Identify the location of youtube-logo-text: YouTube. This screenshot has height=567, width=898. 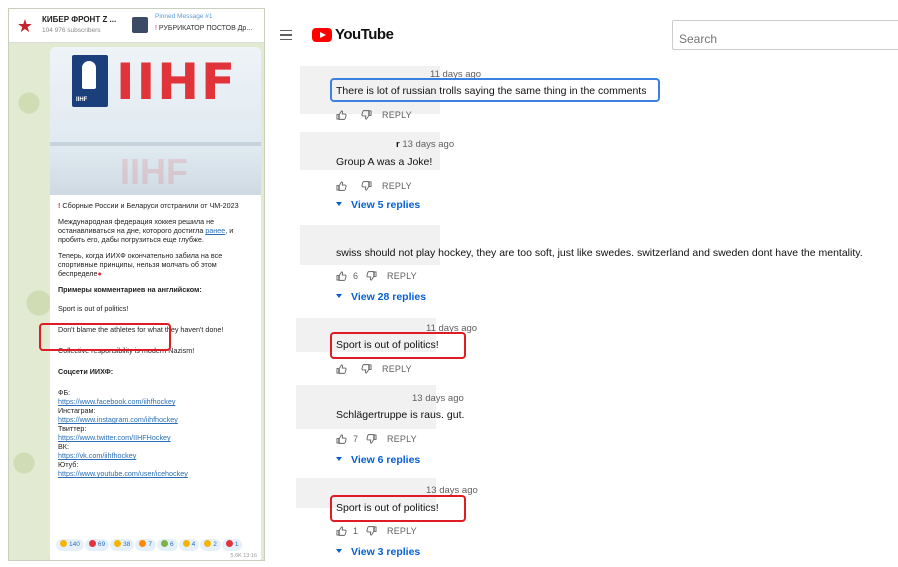
(364, 34).